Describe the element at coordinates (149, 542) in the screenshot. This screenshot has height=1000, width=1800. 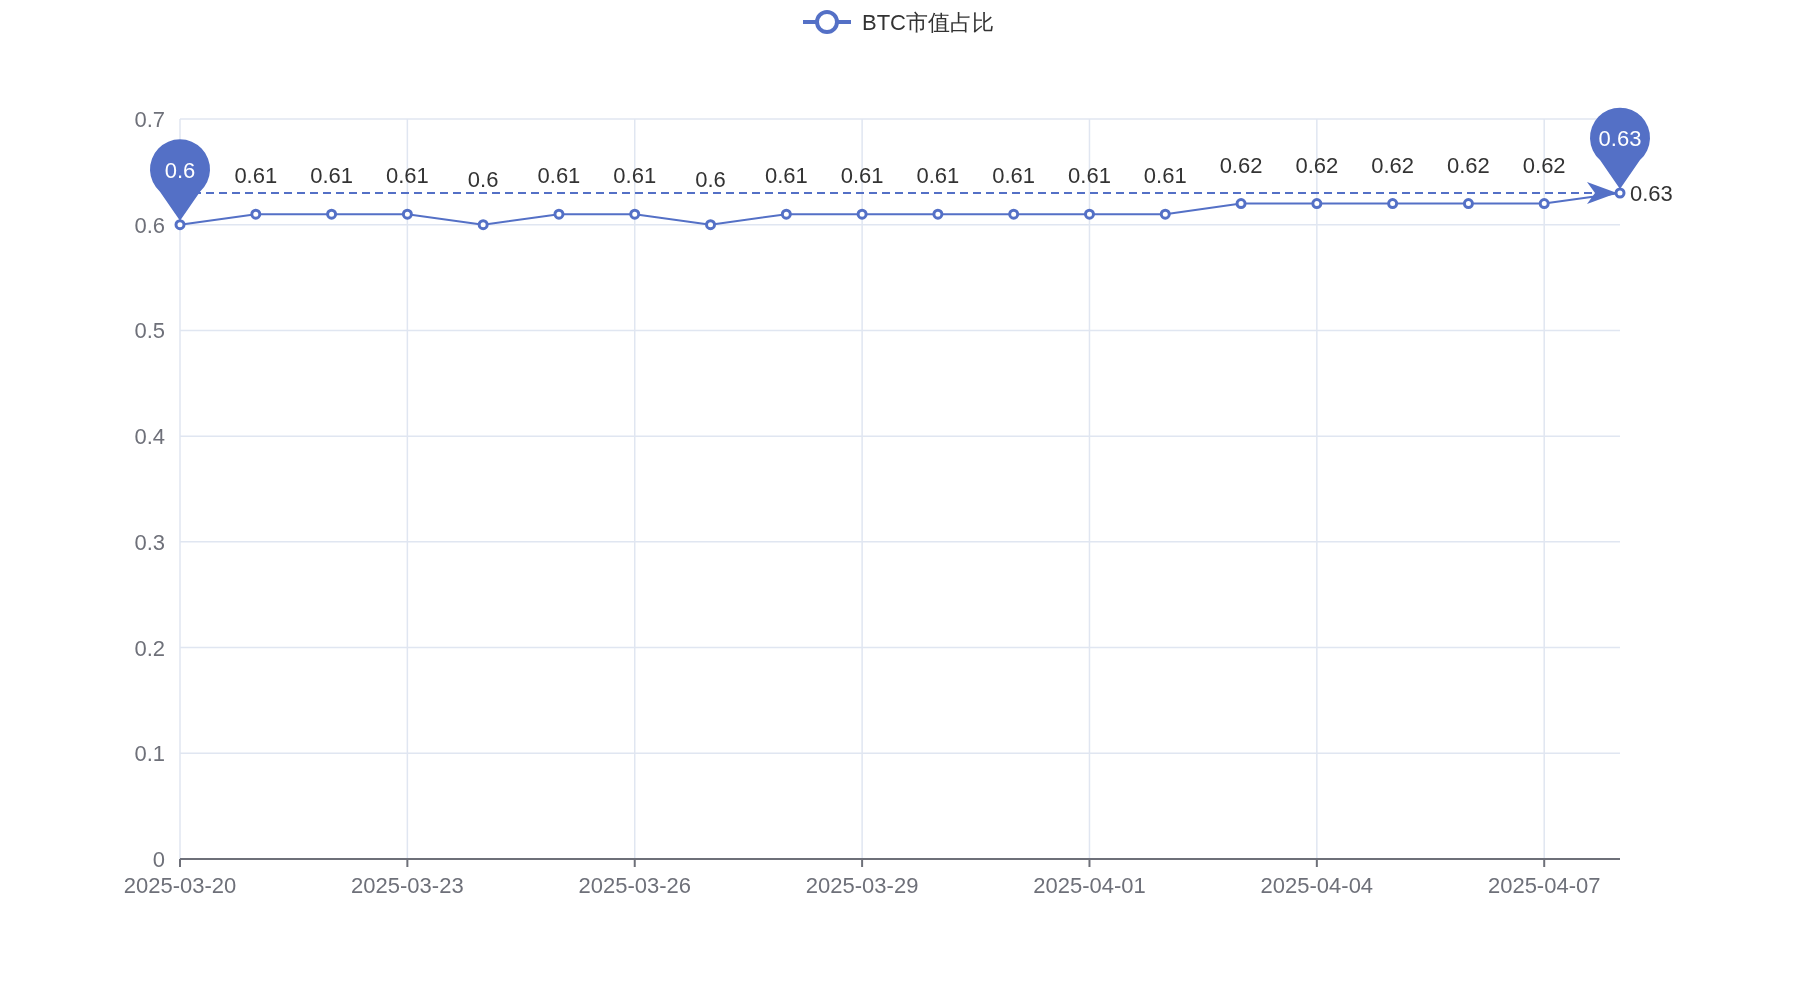
I see `axis-label: 0.3` at that location.